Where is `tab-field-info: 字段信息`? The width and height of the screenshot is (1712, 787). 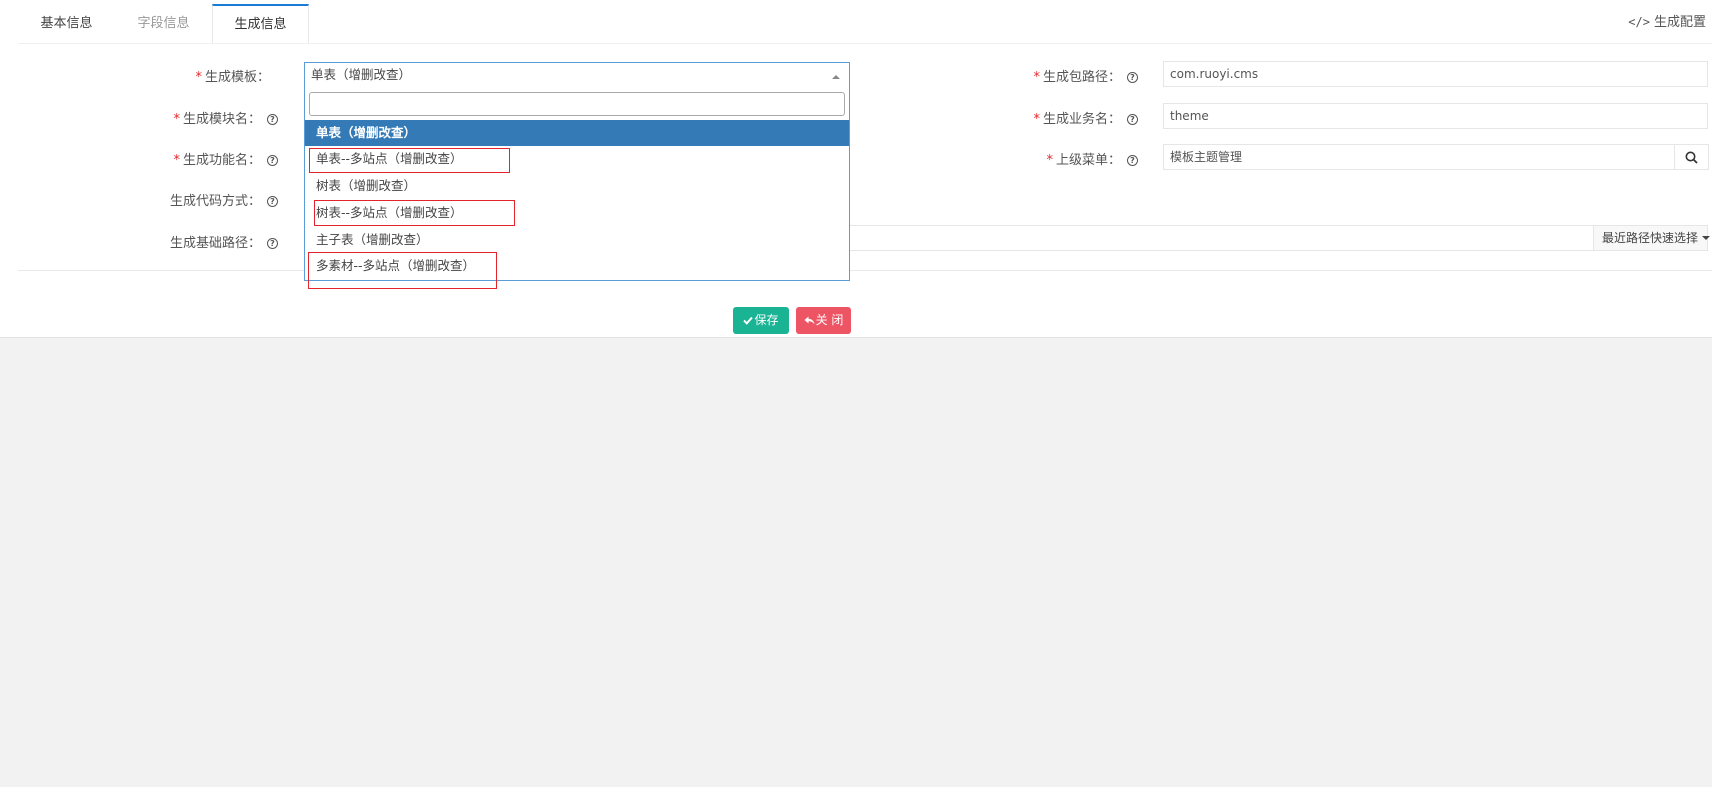
tab-field-info: 字段信息 is located at coordinates (163, 24).